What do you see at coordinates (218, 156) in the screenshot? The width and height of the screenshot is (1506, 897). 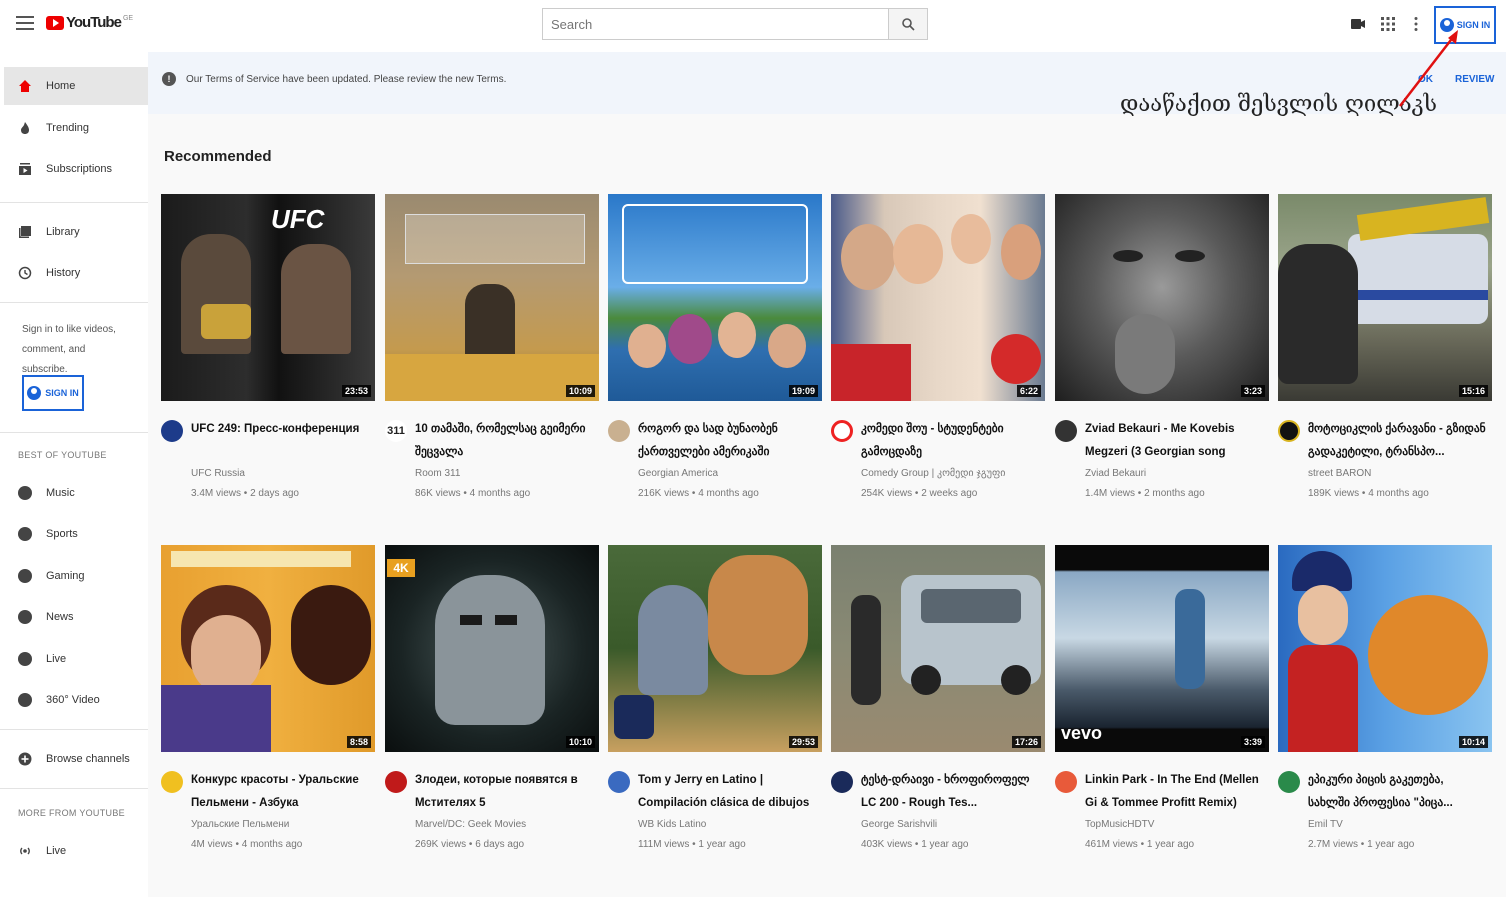 I see `section-title: Recommended` at bounding box center [218, 156].